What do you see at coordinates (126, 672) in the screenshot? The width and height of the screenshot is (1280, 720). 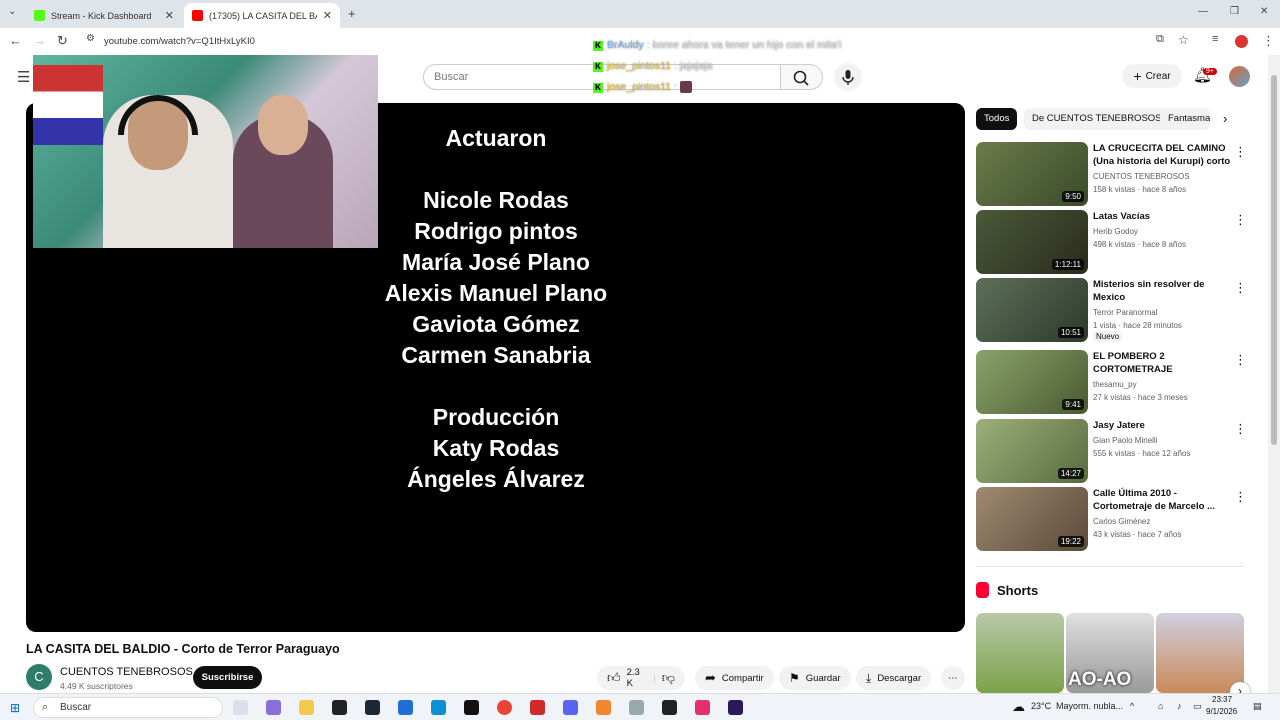 I see `channel-name: CUENTOS TENEBROSOS` at bounding box center [126, 672].